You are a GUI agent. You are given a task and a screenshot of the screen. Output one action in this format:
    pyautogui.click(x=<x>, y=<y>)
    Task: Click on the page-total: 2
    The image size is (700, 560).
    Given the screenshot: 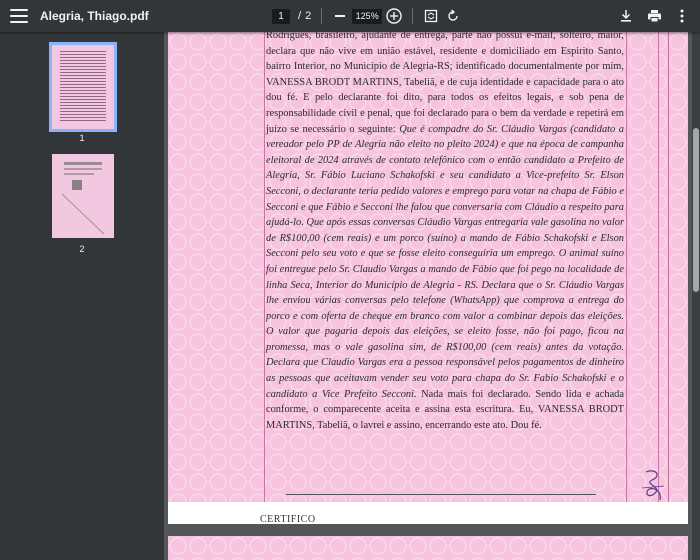 What is the action you would take?
    pyautogui.click(x=308, y=16)
    